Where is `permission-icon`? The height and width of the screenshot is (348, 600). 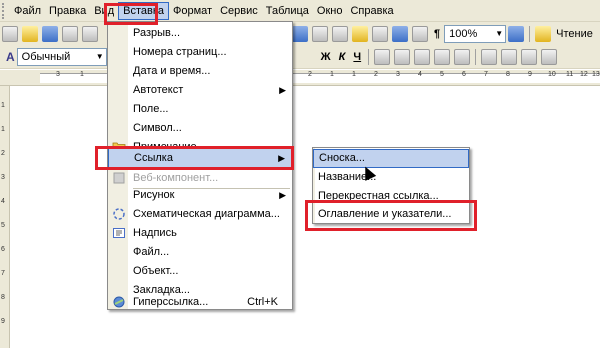
permission-icon is located at coordinates (70, 33).